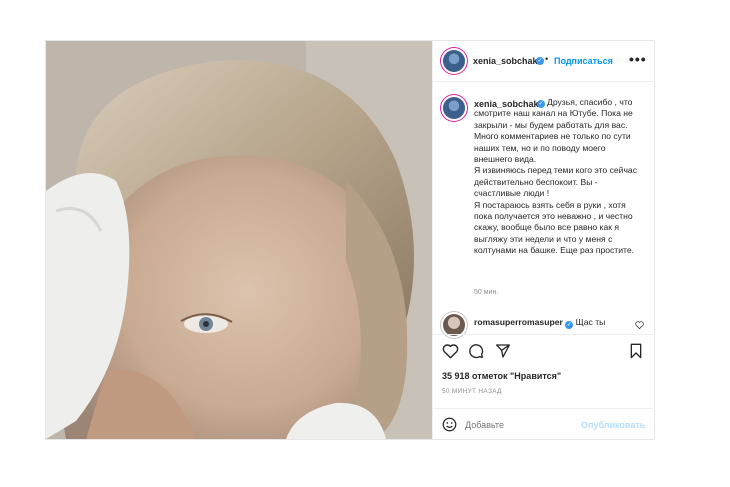 The height and width of the screenshot is (487, 730). Describe the element at coordinates (476, 351) in the screenshot. I see `comment-icon` at that location.